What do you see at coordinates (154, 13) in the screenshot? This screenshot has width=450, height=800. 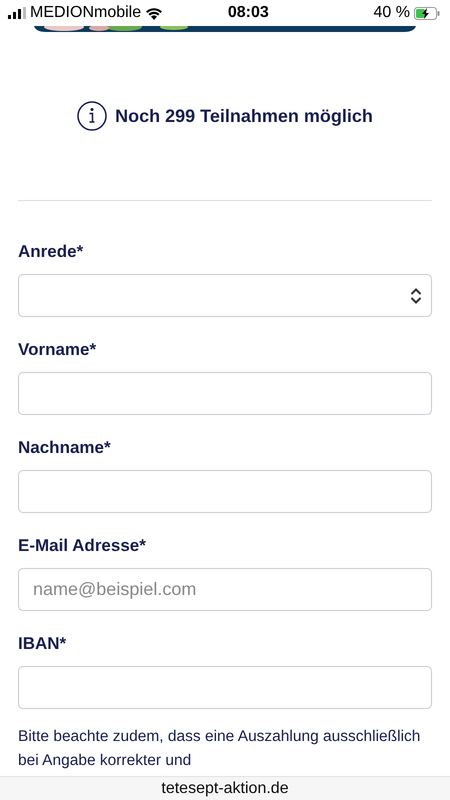 I see `wifi-icon` at bounding box center [154, 13].